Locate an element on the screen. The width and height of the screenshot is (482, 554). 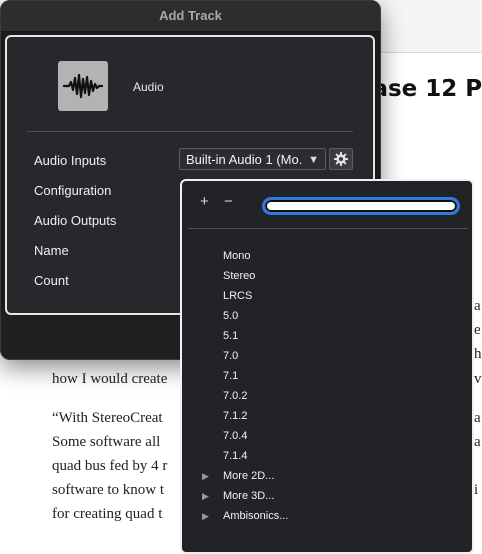
background-text-line: Some software all is located at coordinates (106, 442).